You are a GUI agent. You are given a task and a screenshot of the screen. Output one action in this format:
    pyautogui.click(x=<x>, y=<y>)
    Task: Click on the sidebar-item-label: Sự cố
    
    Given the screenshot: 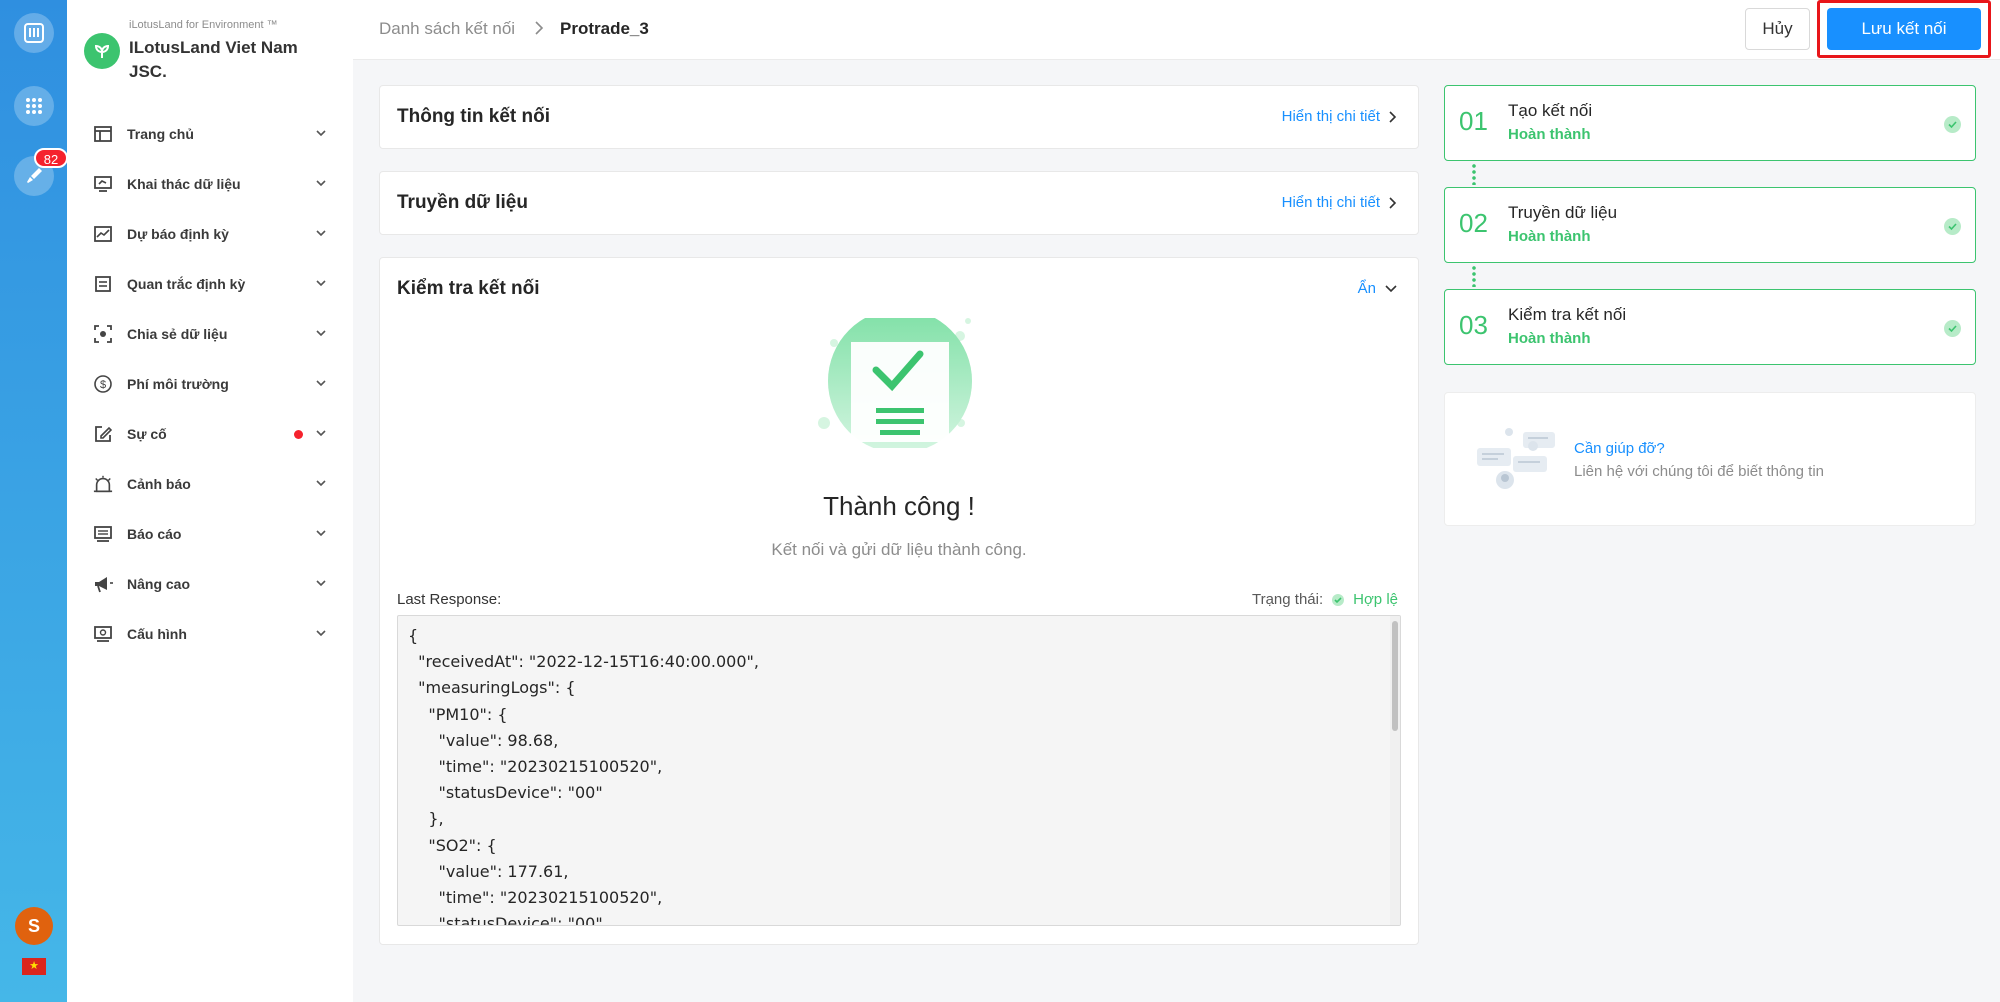 What is the action you would take?
    pyautogui.click(x=147, y=434)
    